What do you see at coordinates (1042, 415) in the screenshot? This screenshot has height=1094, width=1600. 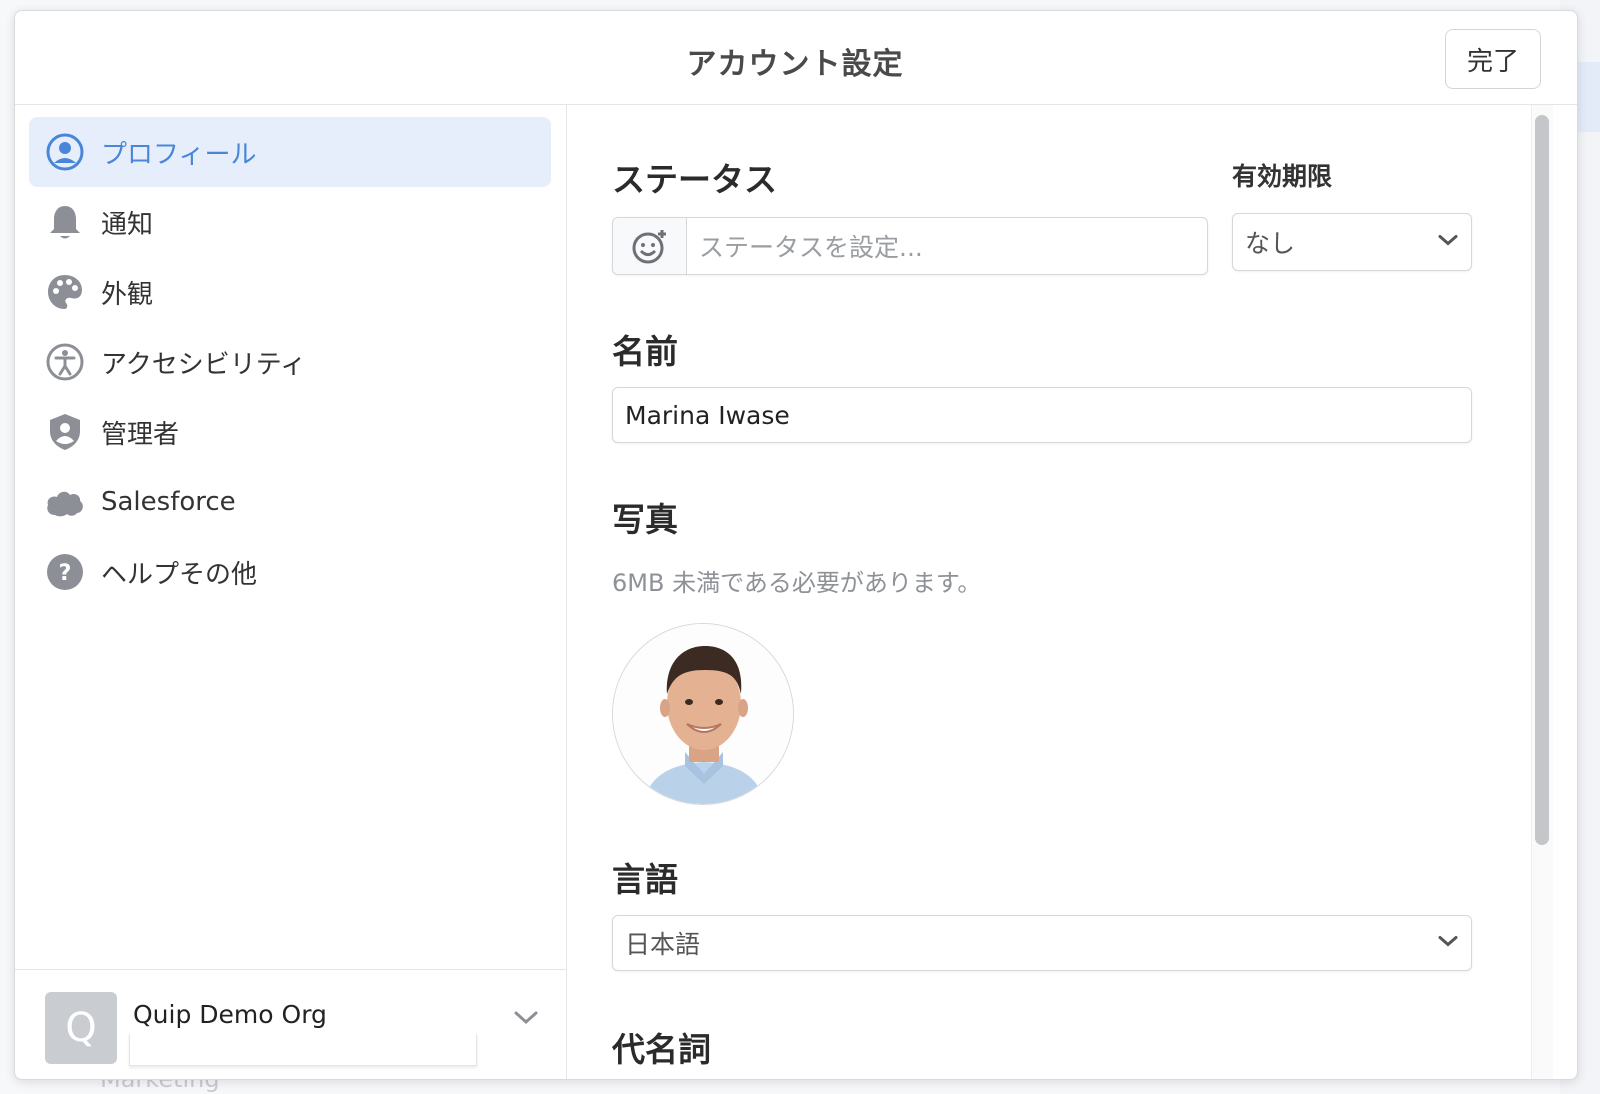 I see `name-field: Marina Iwase` at bounding box center [1042, 415].